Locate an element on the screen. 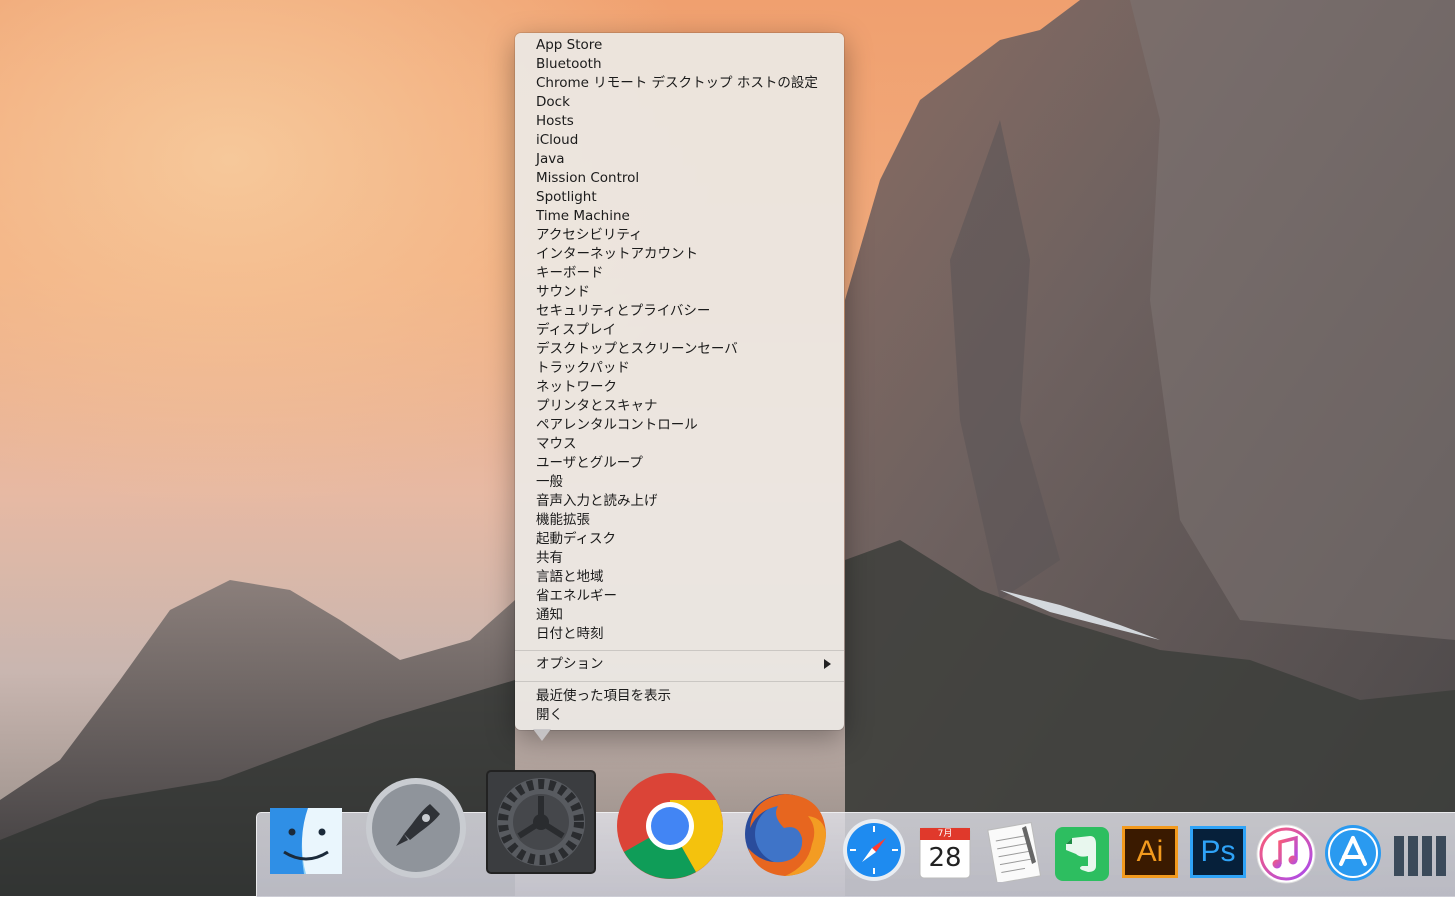  chrome-icon-graphic is located at coordinates (670, 826).